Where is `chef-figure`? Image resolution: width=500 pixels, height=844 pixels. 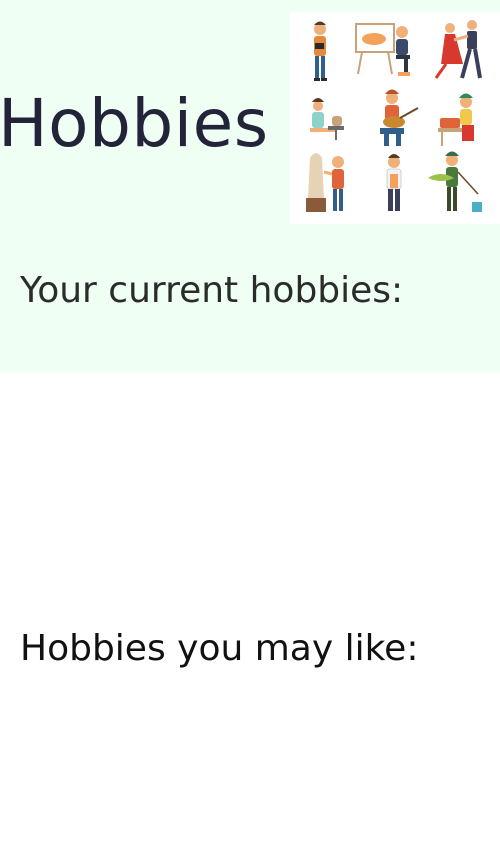
chef-figure is located at coordinates (394, 182).